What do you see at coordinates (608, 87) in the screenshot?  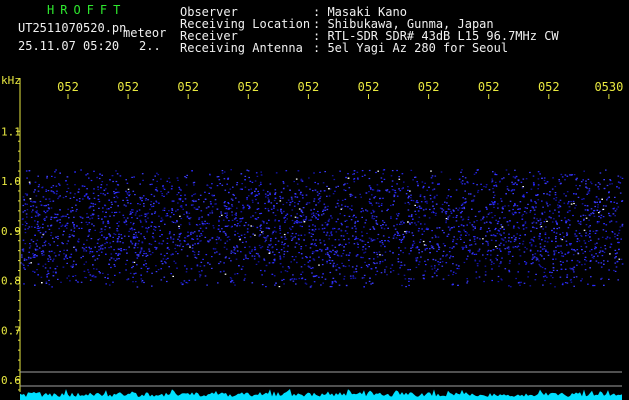 I see `x-tick-label: 0530` at bounding box center [608, 87].